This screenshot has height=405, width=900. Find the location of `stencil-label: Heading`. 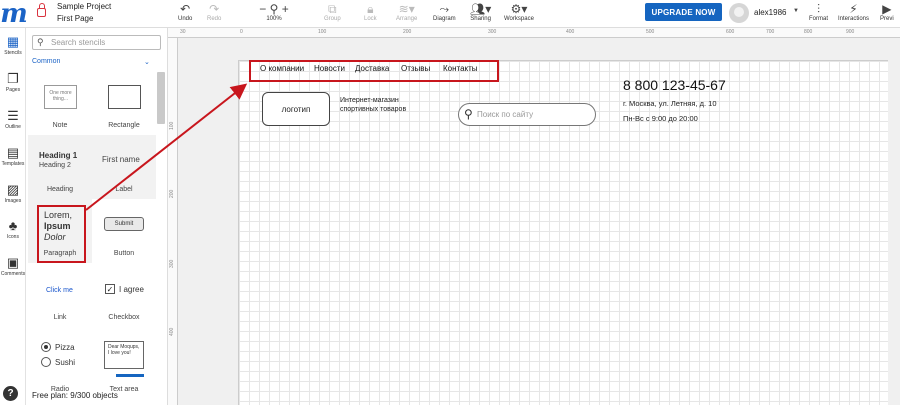

stencil-label: Heading is located at coordinates (60, 189).